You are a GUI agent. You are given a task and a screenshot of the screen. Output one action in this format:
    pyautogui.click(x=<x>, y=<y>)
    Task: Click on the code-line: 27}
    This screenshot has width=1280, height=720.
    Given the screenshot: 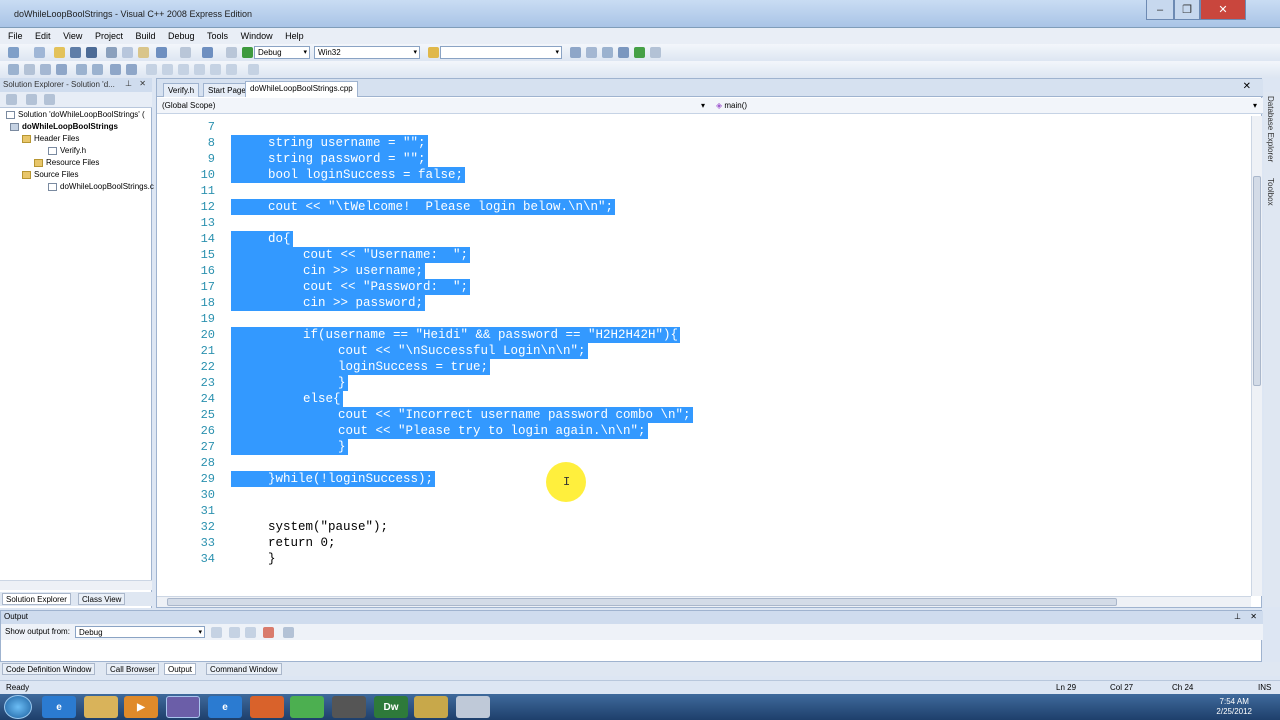 What is the action you would take?
    pyautogui.click(x=704, y=447)
    